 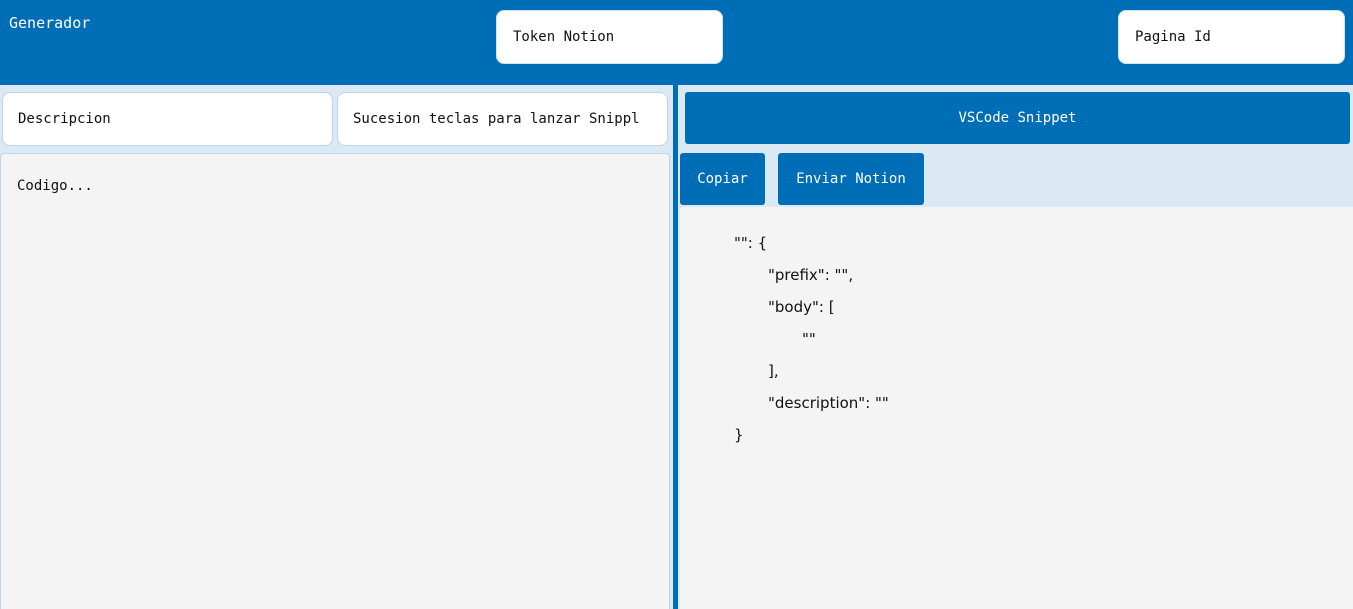 I want to click on output-line: "": {, so click(x=751, y=243).